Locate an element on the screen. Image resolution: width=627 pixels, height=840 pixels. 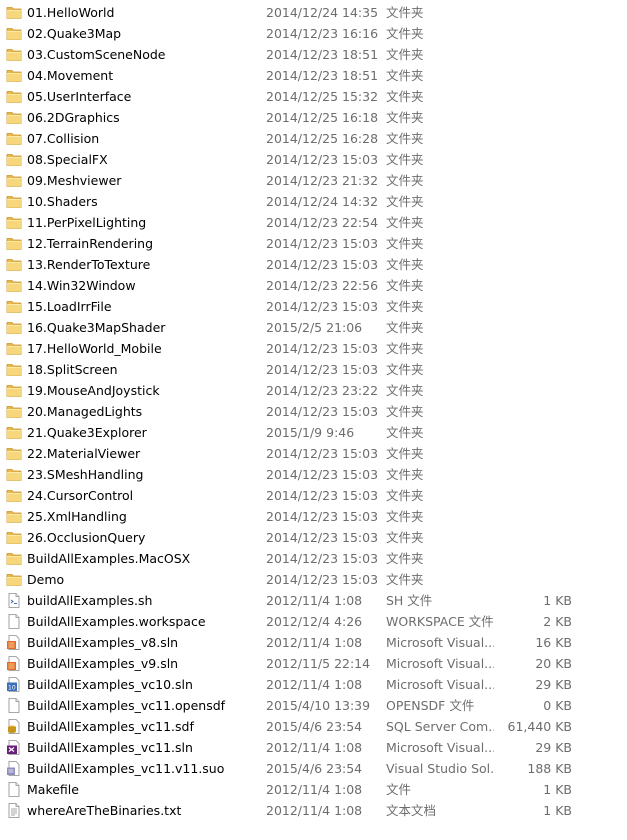
file-name: 15.LoadIrrFile is located at coordinates (69, 306).